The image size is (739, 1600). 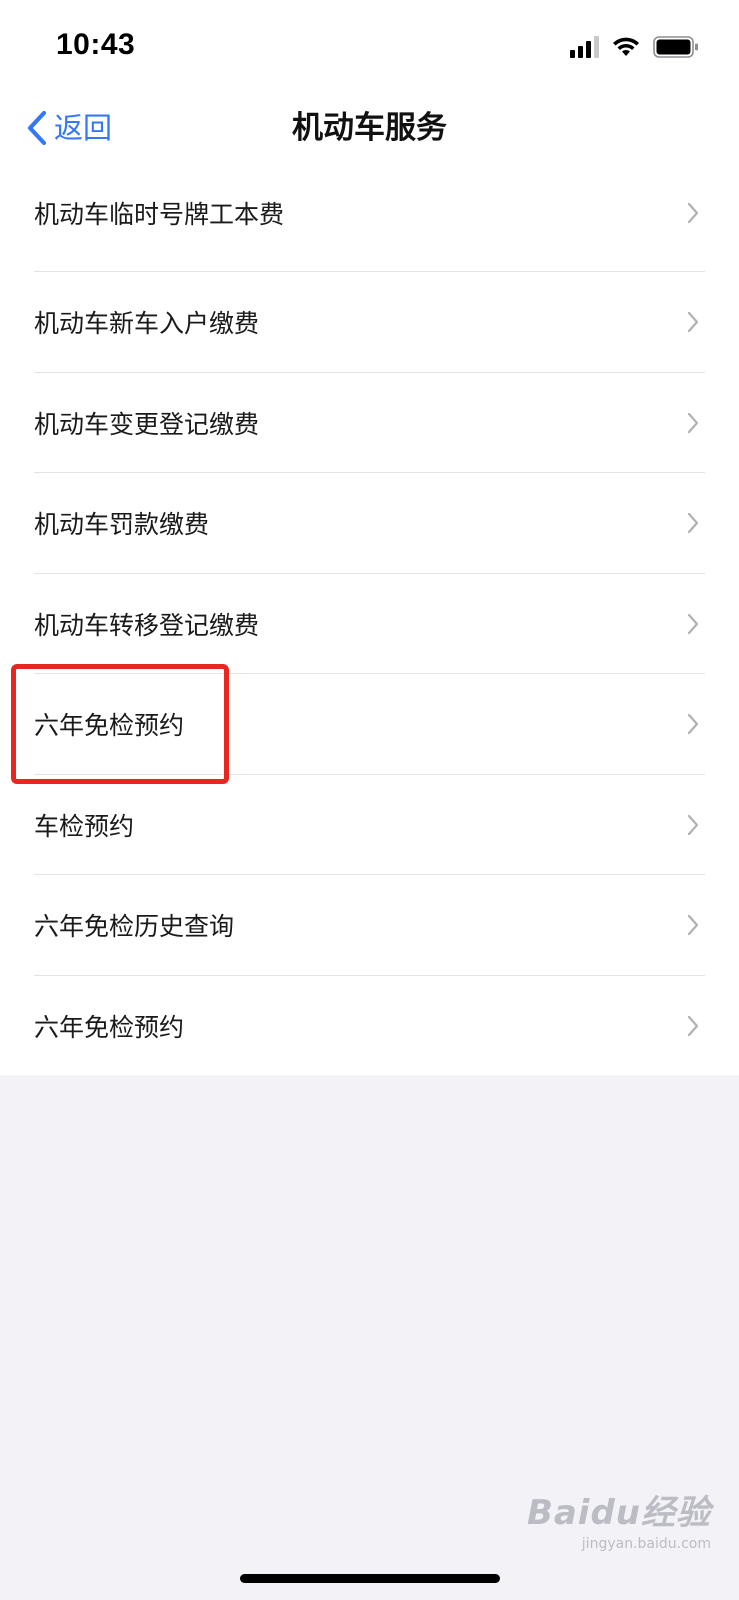 What do you see at coordinates (369, 925) in the screenshot?
I see `list-item-six-year-exemption-history: 六年免检历史查询` at bounding box center [369, 925].